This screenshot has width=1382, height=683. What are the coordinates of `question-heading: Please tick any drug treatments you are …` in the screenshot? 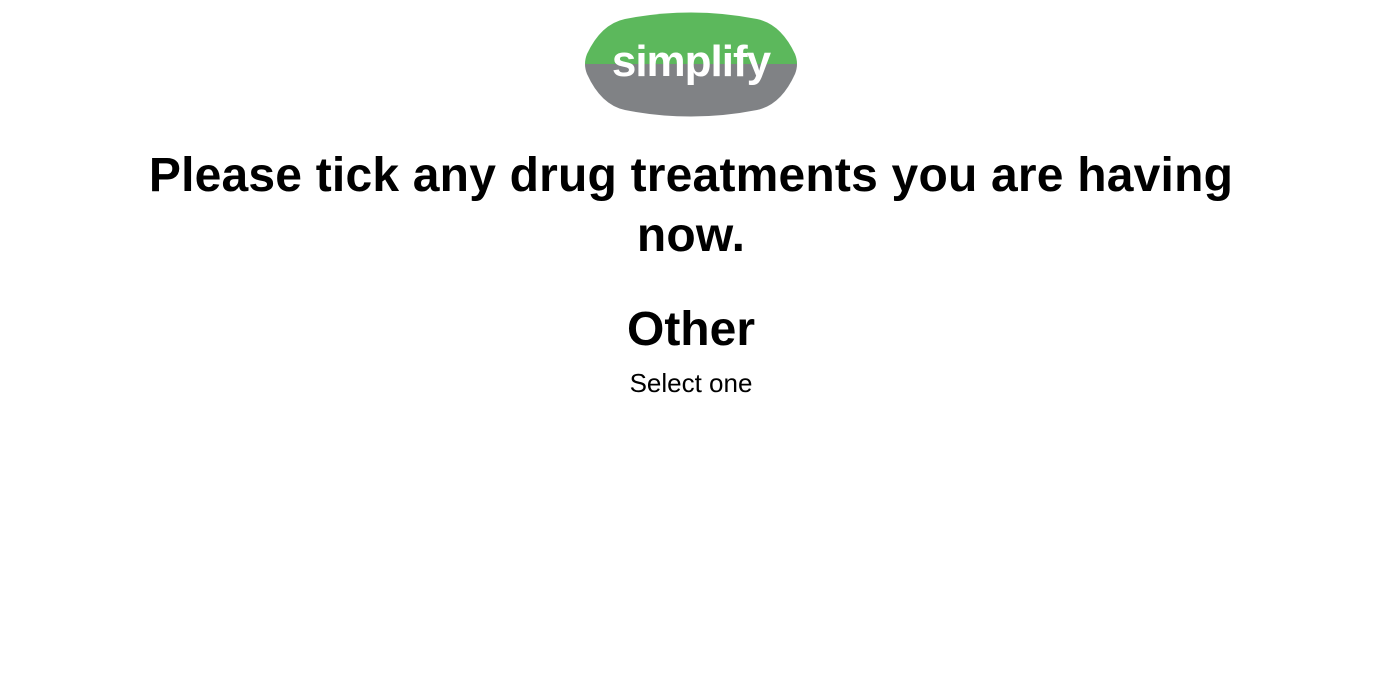 It's located at (691, 205).